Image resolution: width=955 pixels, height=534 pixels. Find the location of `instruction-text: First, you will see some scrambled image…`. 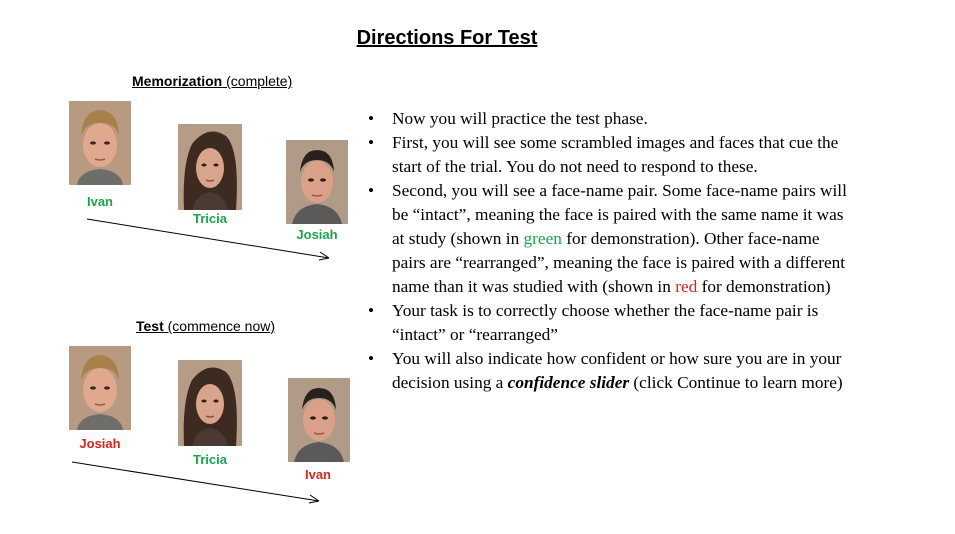

instruction-text: First, you will see some scrambled image… is located at coordinates (615, 154).